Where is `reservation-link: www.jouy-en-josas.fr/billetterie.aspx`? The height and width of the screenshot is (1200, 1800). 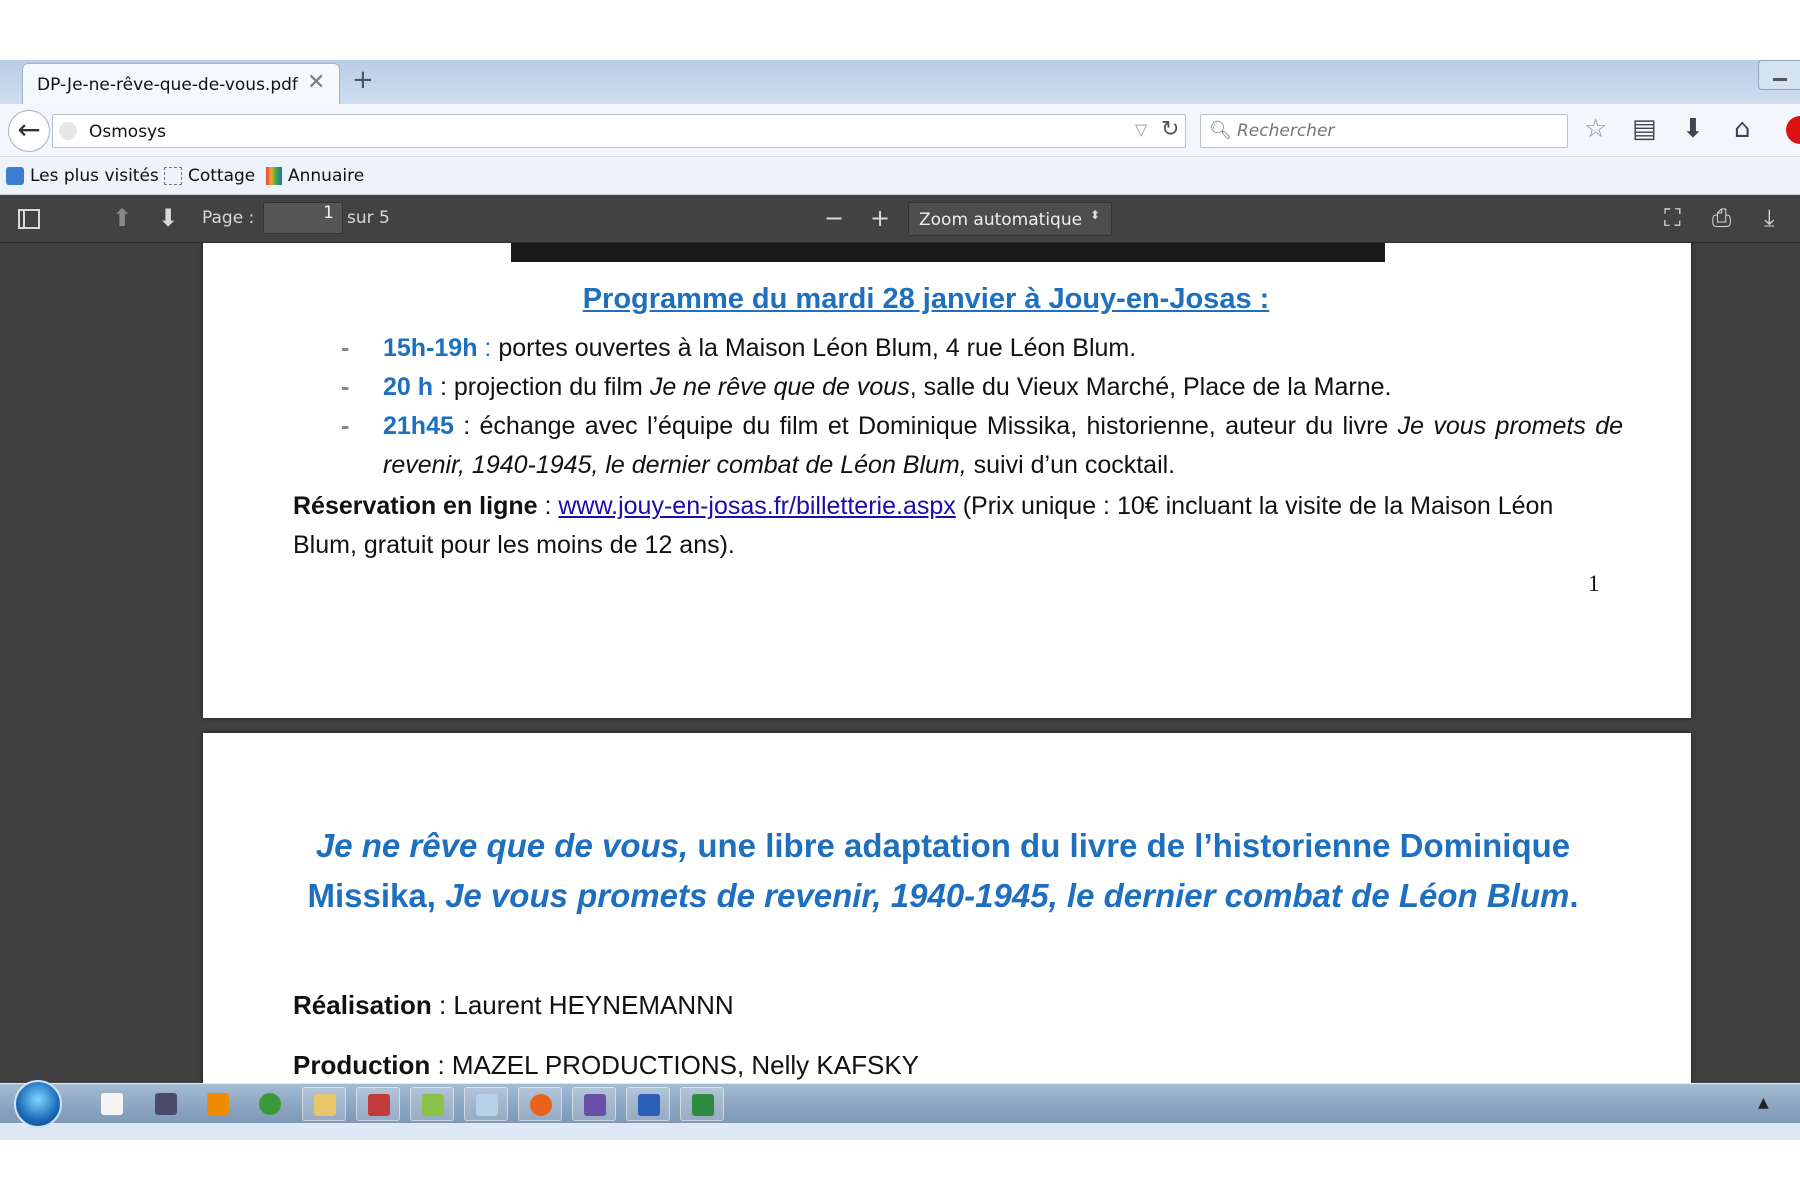
reservation-link: www.jouy-en-josas.fr/billetterie.aspx is located at coordinates (756, 506).